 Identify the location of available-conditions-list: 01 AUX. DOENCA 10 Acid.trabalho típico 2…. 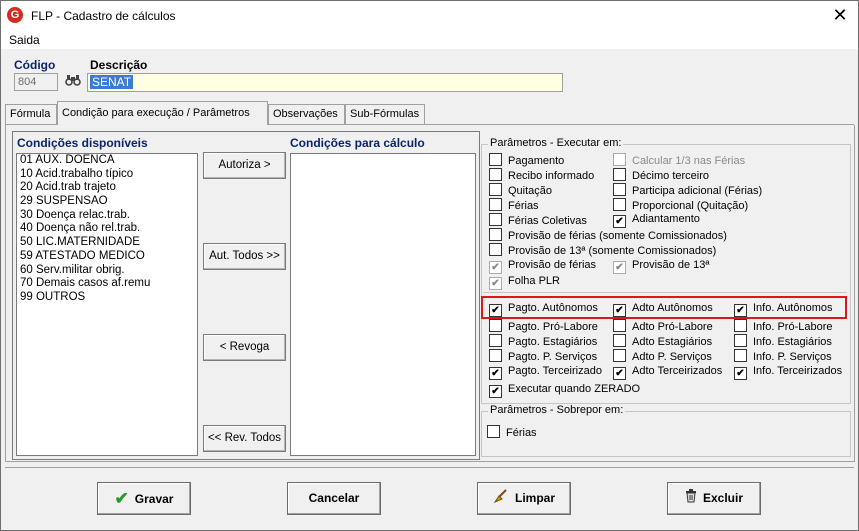
(107, 304).